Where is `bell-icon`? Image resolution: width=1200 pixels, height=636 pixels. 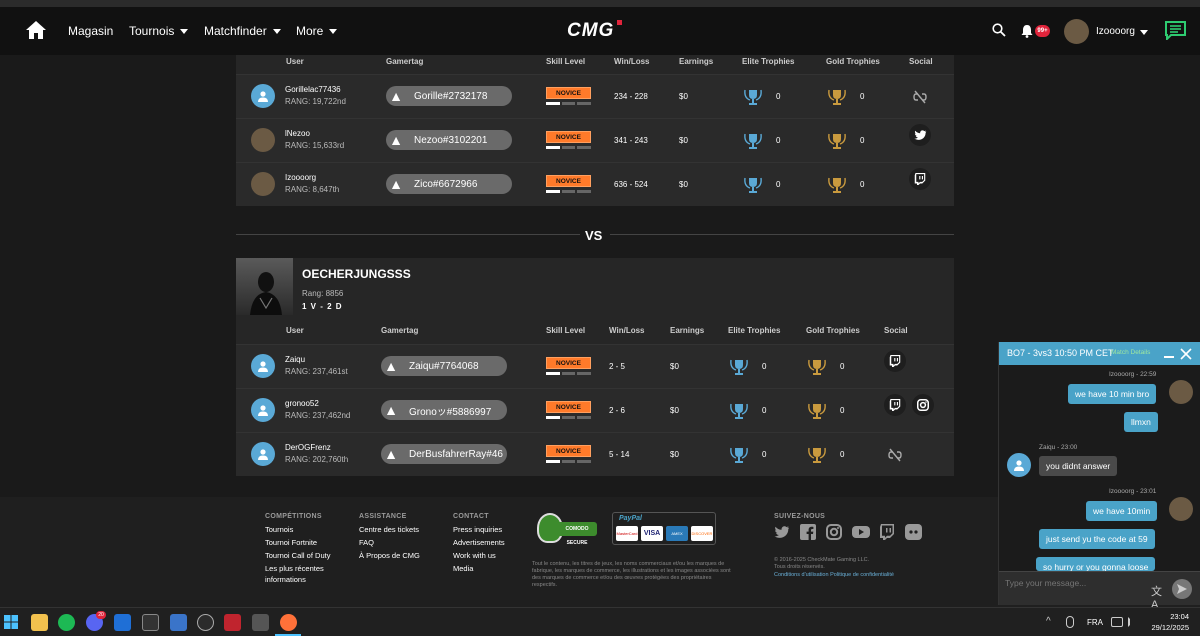
bell-icon is located at coordinates (1027, 31).